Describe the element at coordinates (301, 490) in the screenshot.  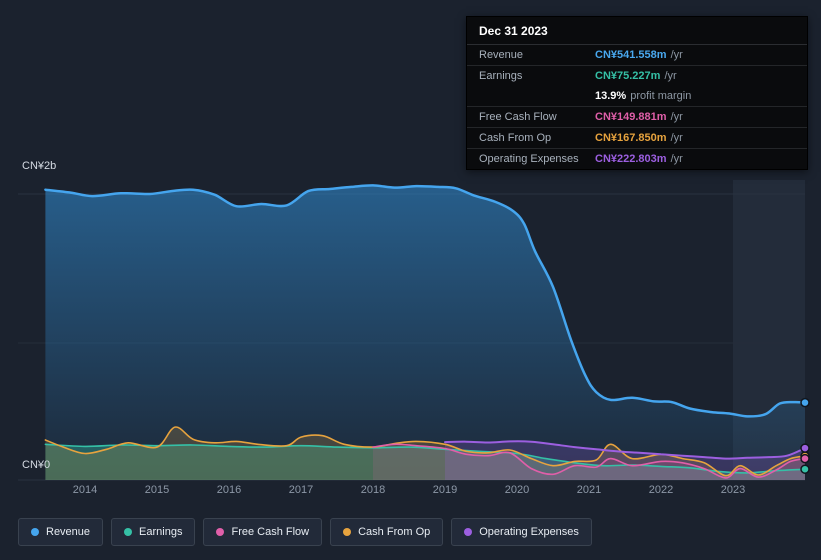
I see `x-axis-label-2017: 2017` at that location.